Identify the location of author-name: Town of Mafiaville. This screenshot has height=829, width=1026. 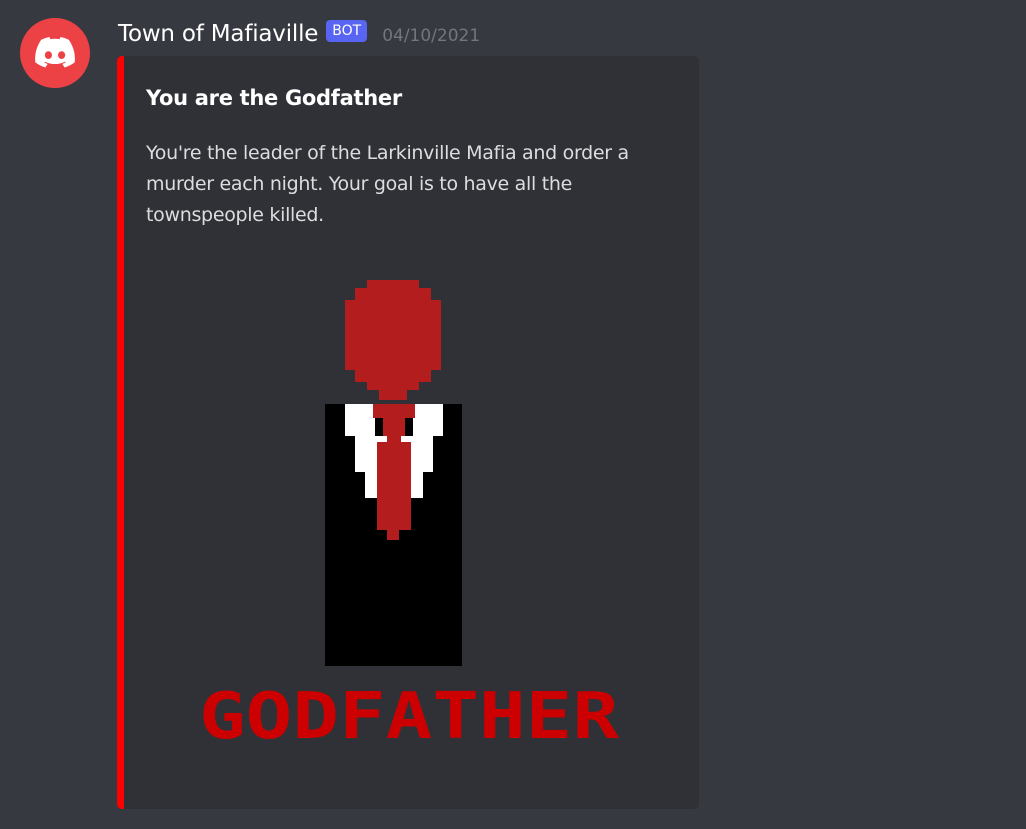
(218, 34).